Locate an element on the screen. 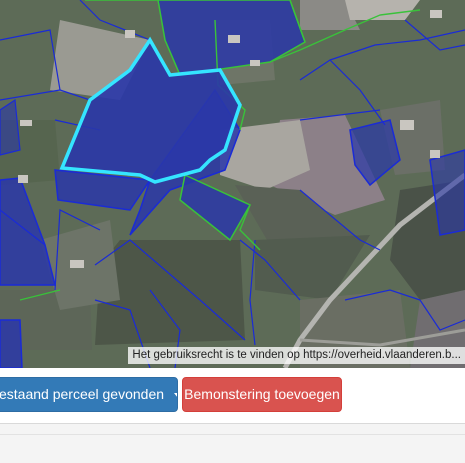 Image resolution: width=465 pixels, height=463 pixels. parcel-dropdown-button: estaand perceel gevonden is located at coordinates (89, 394).